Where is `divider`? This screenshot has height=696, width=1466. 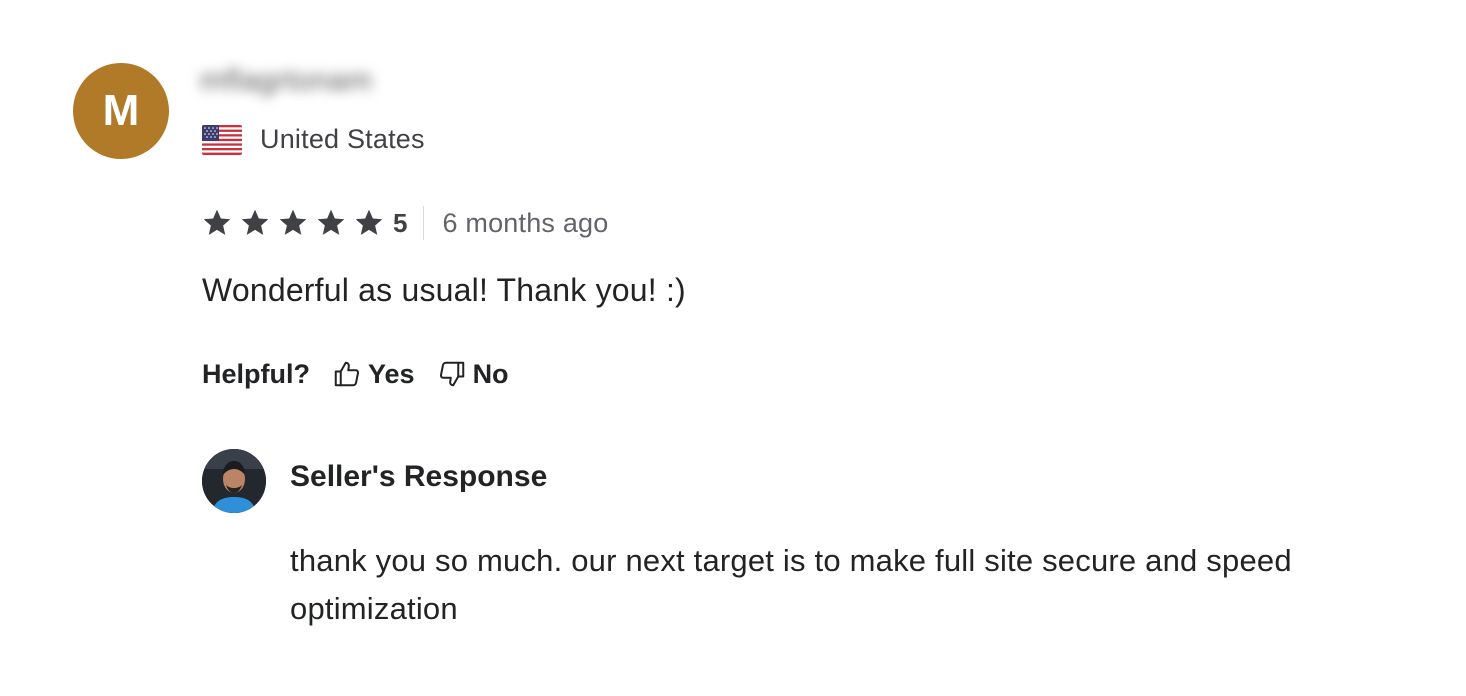 divider is located at coordinates (424, 223).